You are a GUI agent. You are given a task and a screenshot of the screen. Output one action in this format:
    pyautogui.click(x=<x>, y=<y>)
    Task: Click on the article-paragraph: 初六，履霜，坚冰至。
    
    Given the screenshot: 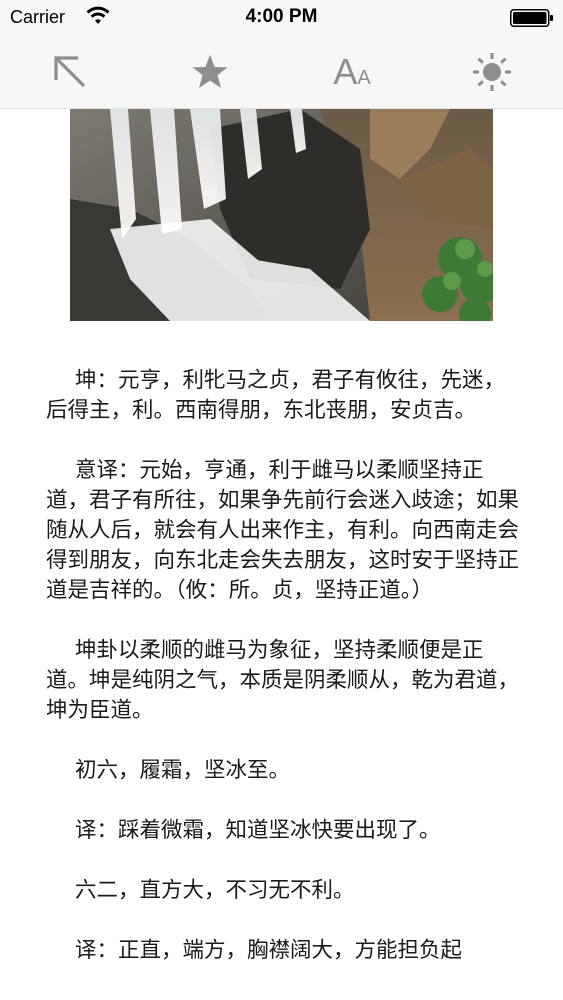 What is the action you would take?
    pyautogui.click(x=183, y=770)
    